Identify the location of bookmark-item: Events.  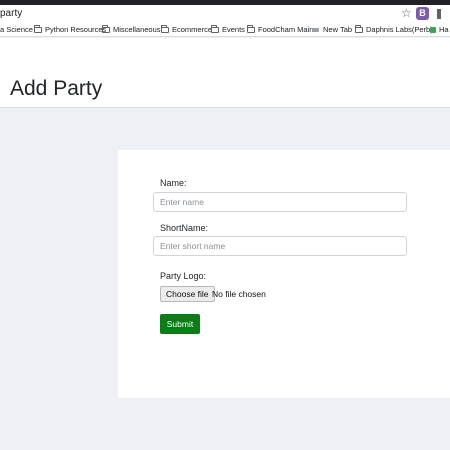
(228, 29).